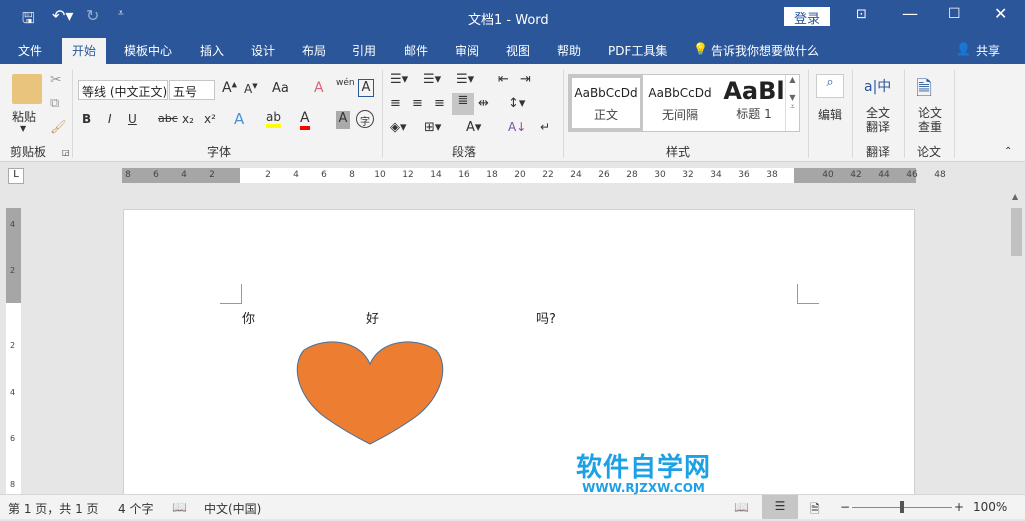  I want to click on tab-references: 引用, so click(364, 50).